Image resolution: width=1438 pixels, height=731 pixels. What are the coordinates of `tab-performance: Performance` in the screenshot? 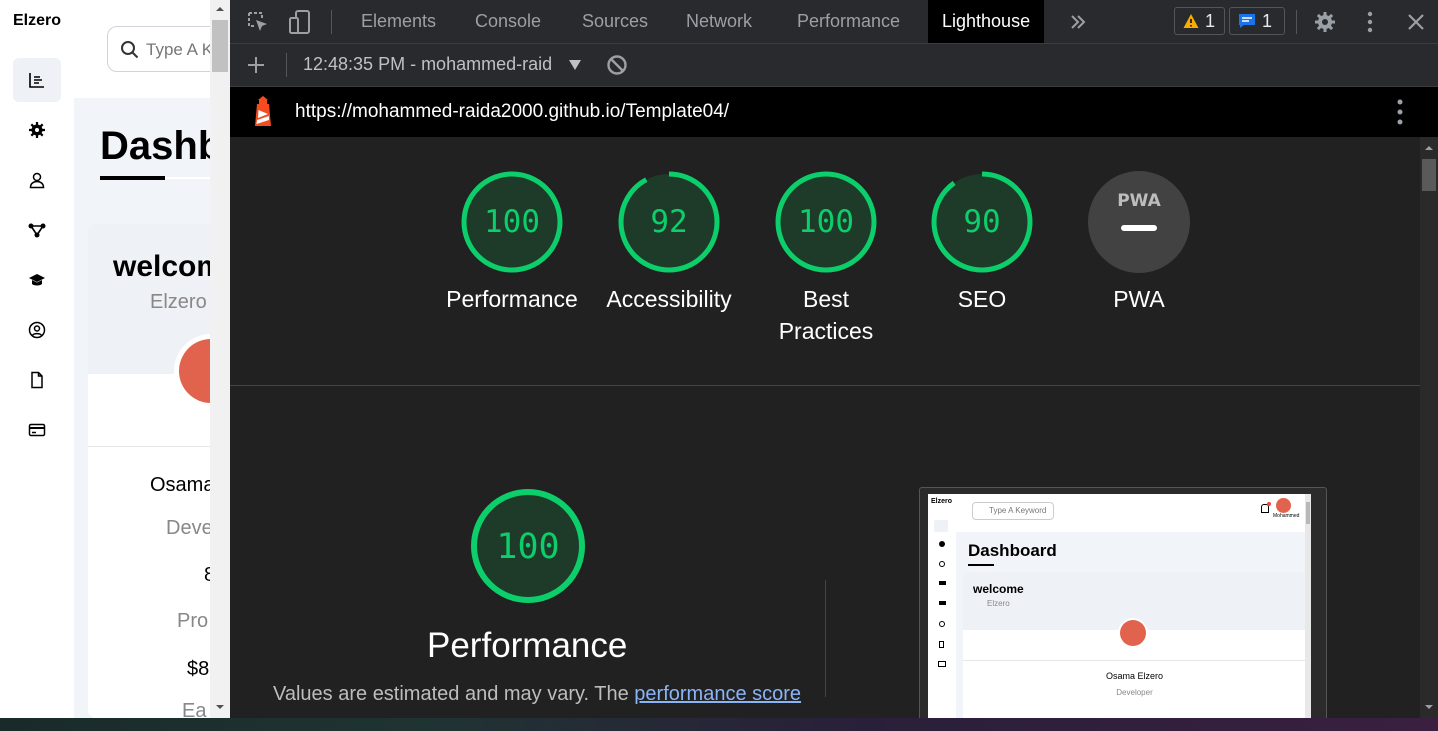 It's located at (848, 21).